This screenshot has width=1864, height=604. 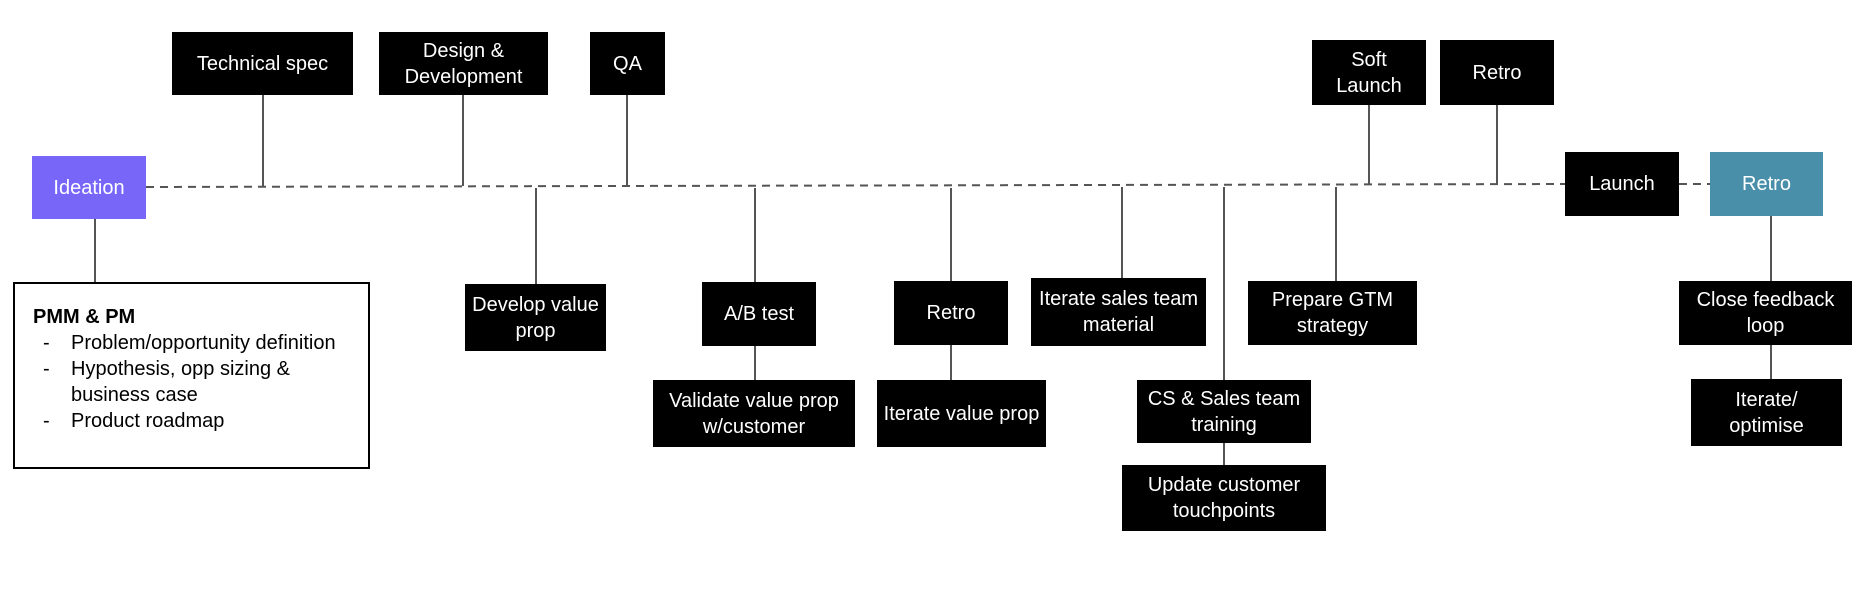 What do you see at coordinates (754, 413) in the screenshot?
I see `validate-value-prop-box: Validate value prop w/customer` at bounding box center [754, 413].